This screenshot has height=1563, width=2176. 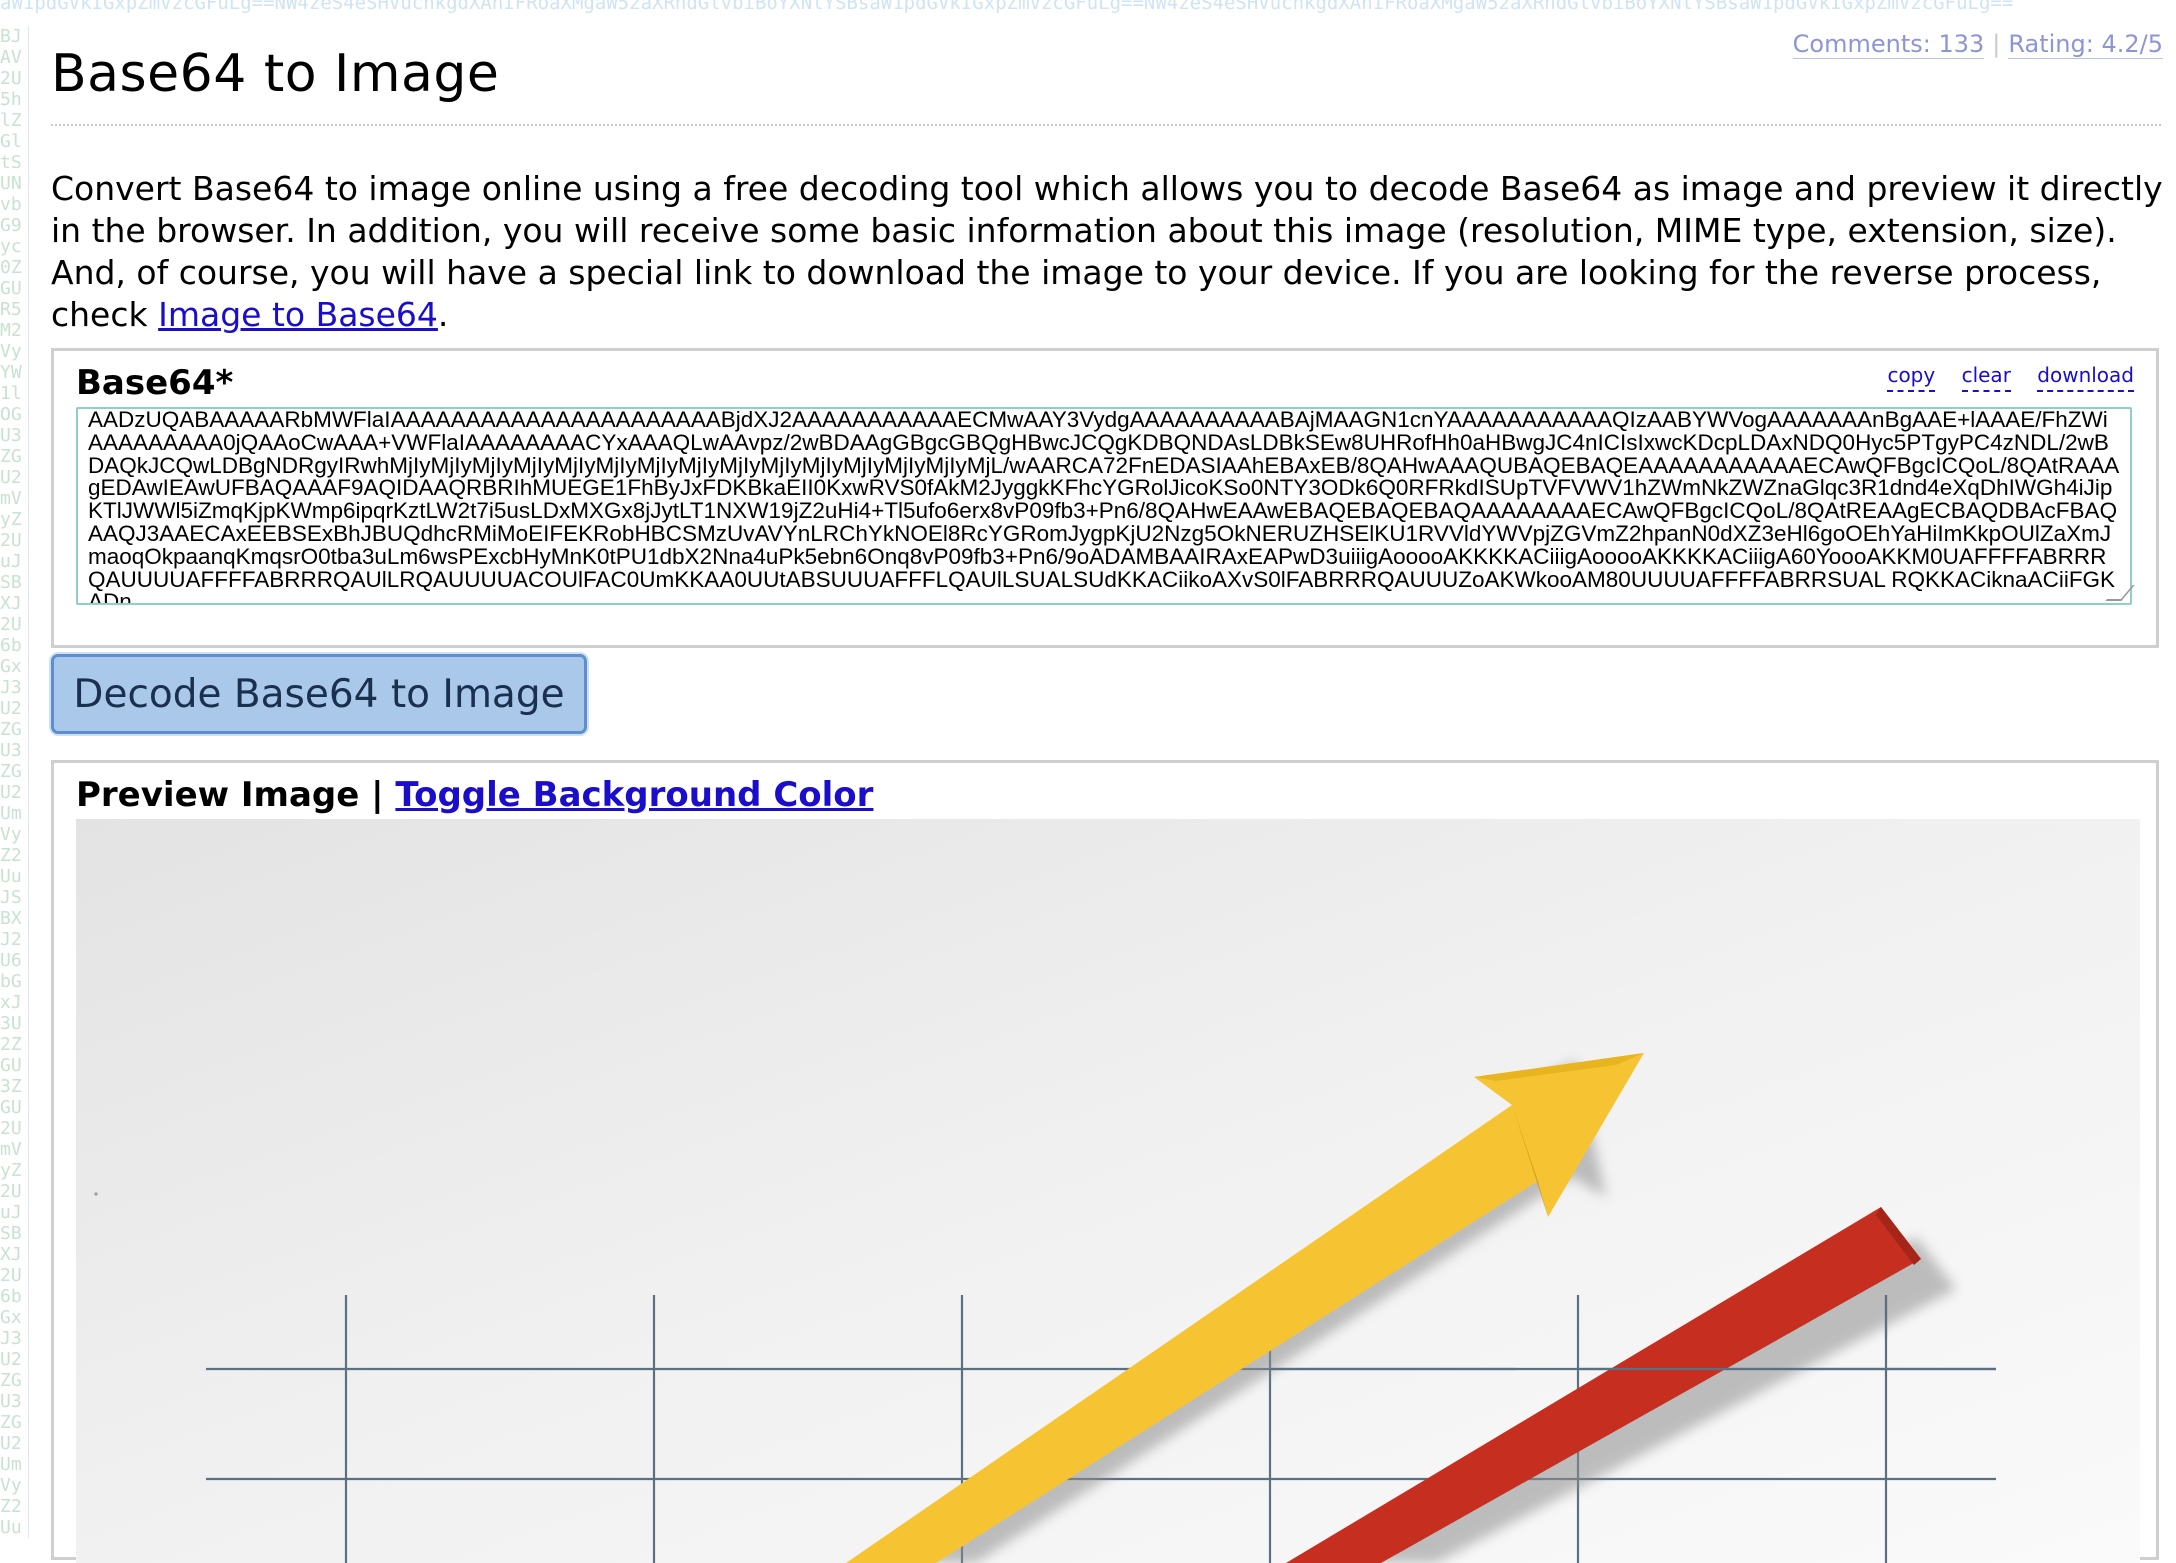 I want to click on intro-end: ., so click(x=443, y=314).